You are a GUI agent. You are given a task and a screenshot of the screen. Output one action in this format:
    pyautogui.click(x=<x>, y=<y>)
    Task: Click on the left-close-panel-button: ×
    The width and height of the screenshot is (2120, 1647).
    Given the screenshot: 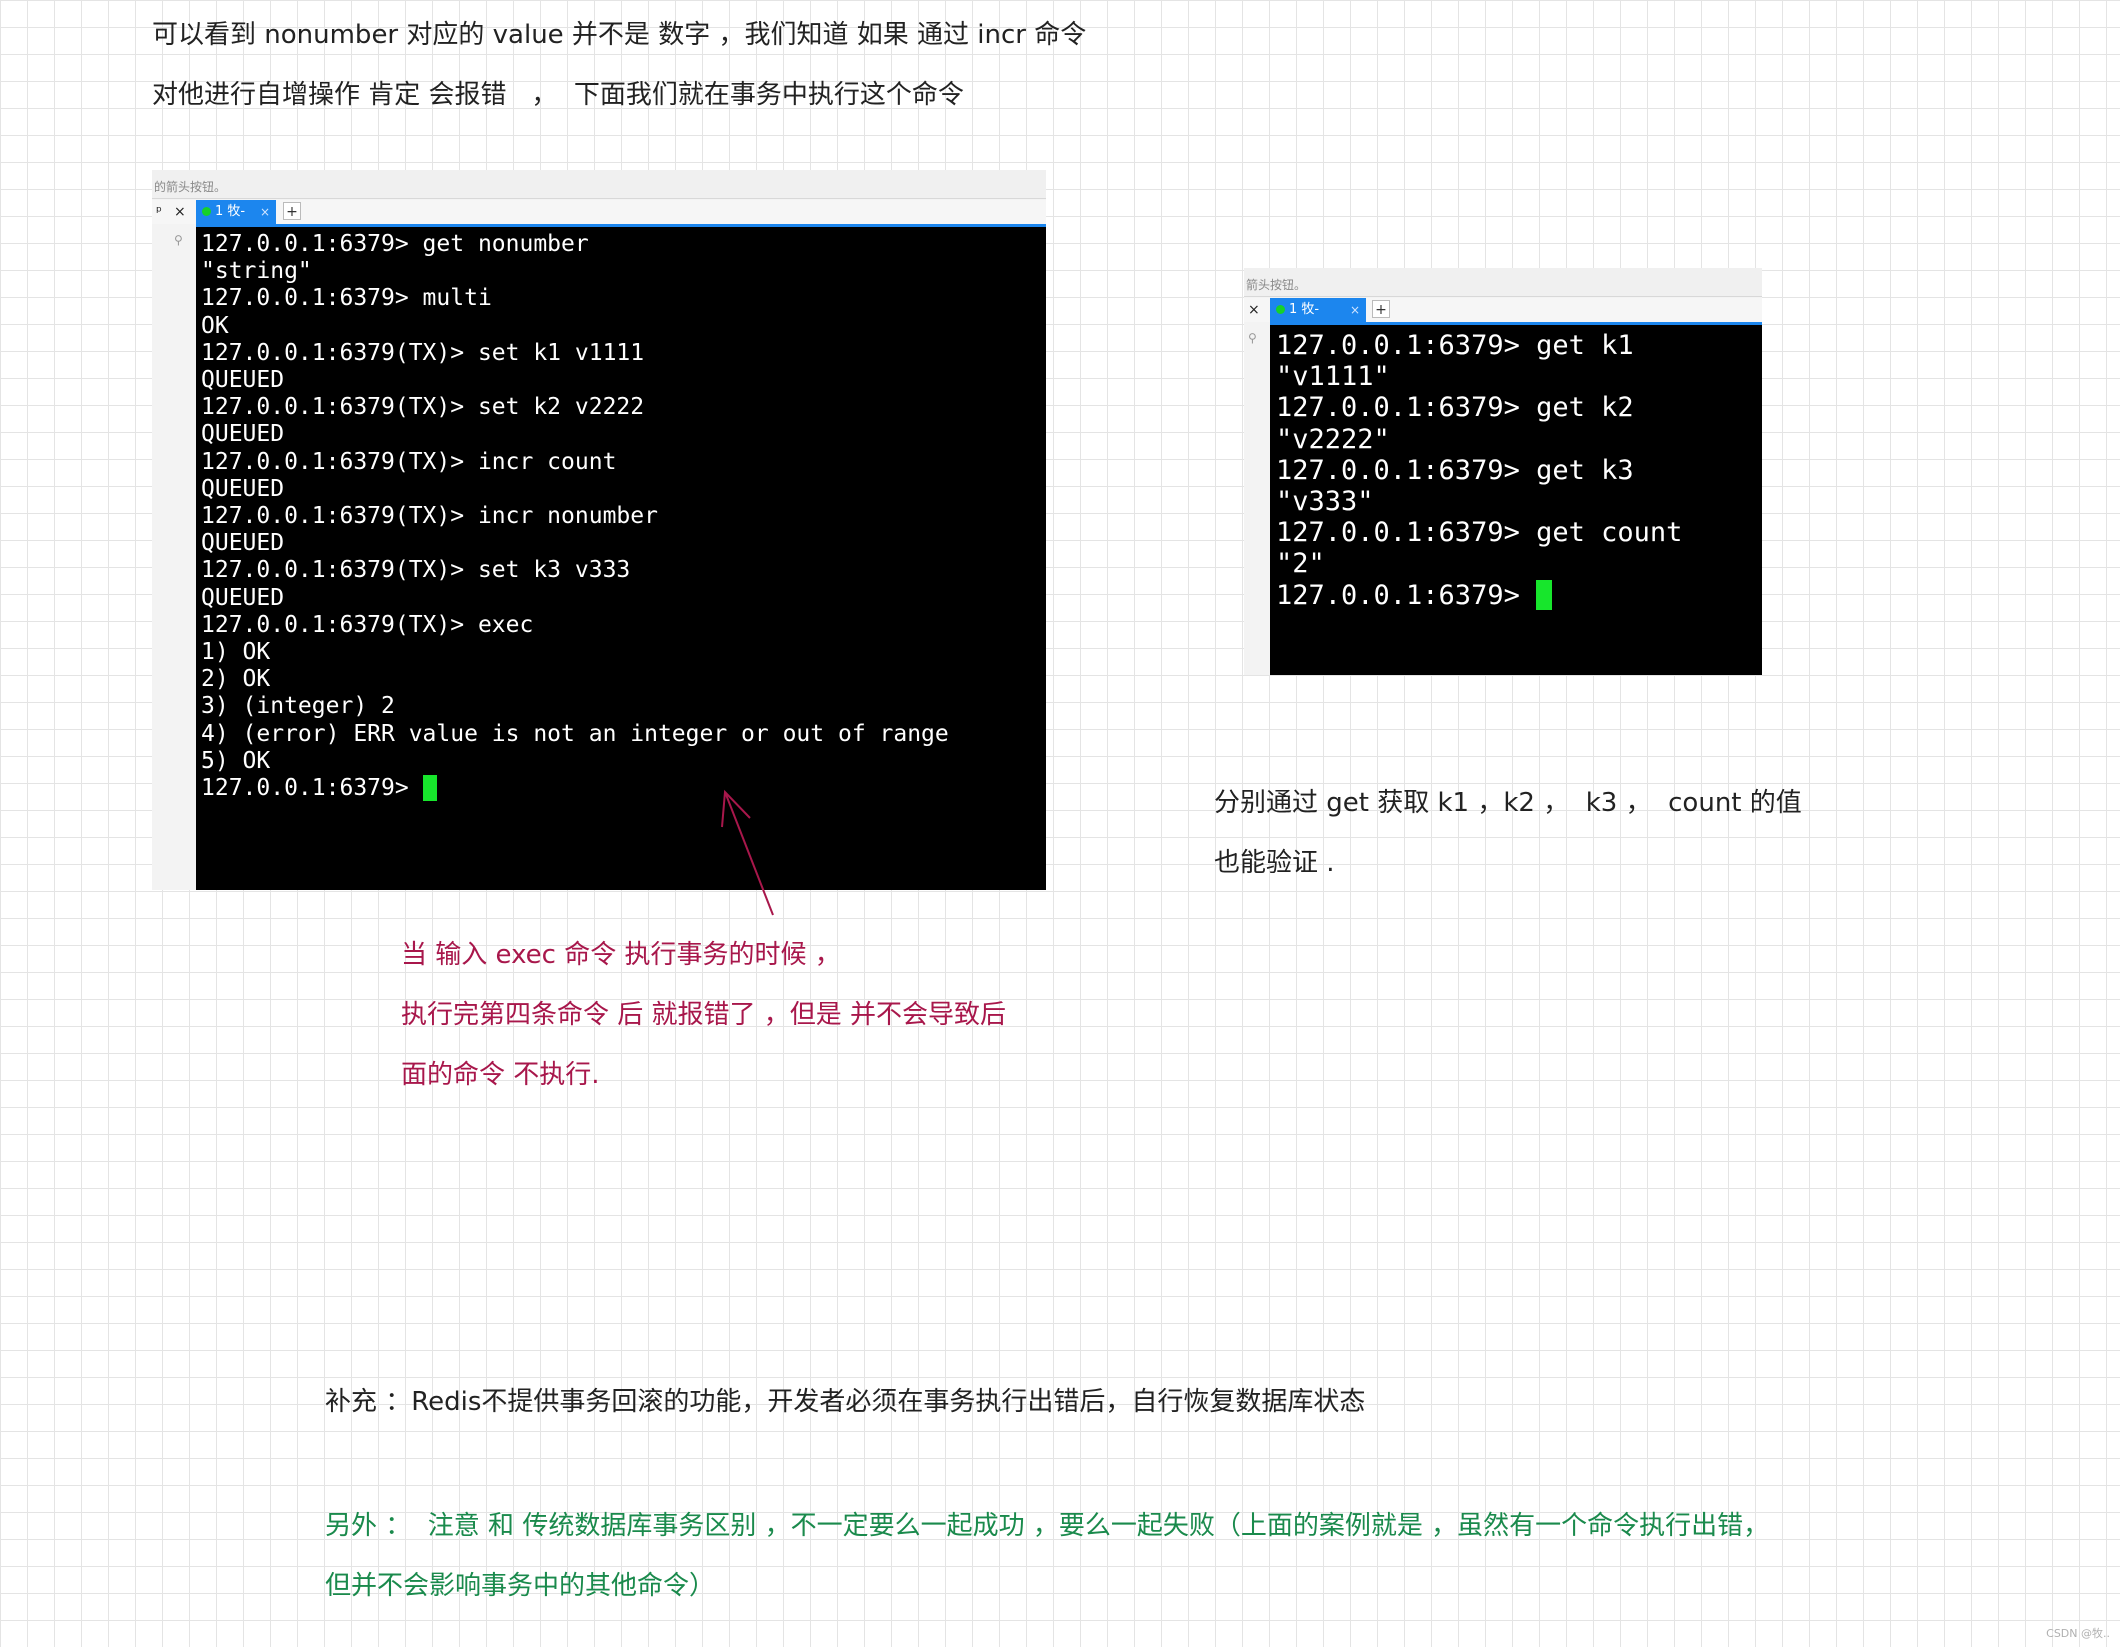 What is the action you would take?
    pyautogui.click(x=180, y=212)
    